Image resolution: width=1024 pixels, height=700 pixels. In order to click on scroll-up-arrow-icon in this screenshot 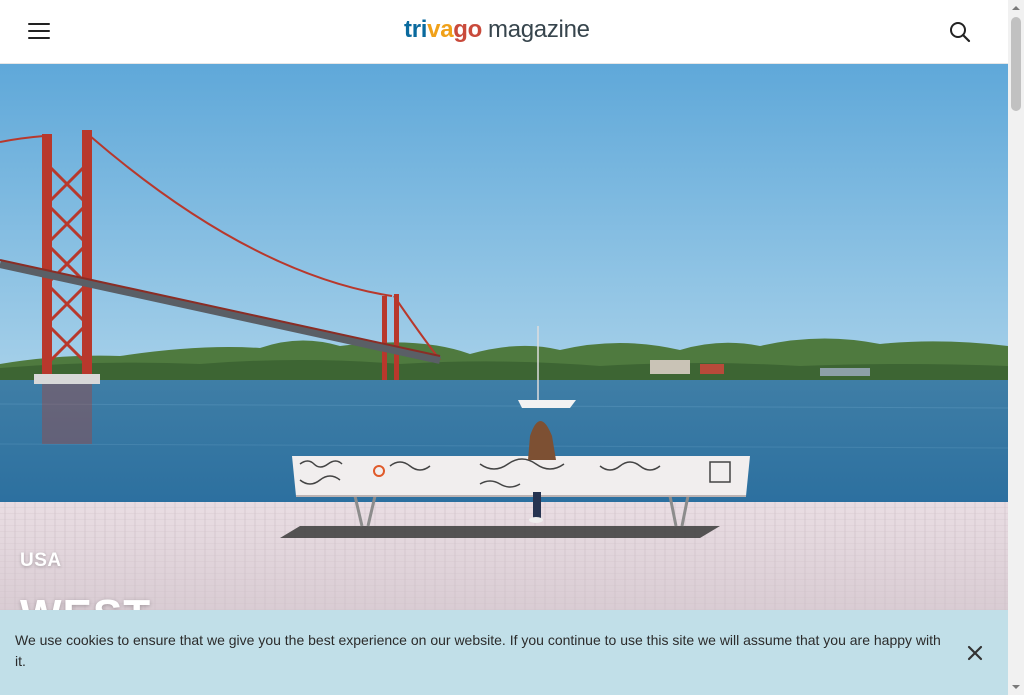, I will do `click(1016, 8)`.